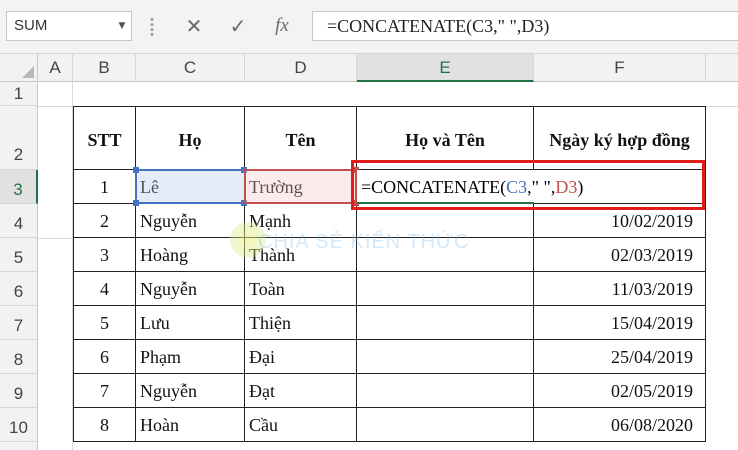  I want to click on table-cell-ngay: 06/08/2020, so click(620, 425).